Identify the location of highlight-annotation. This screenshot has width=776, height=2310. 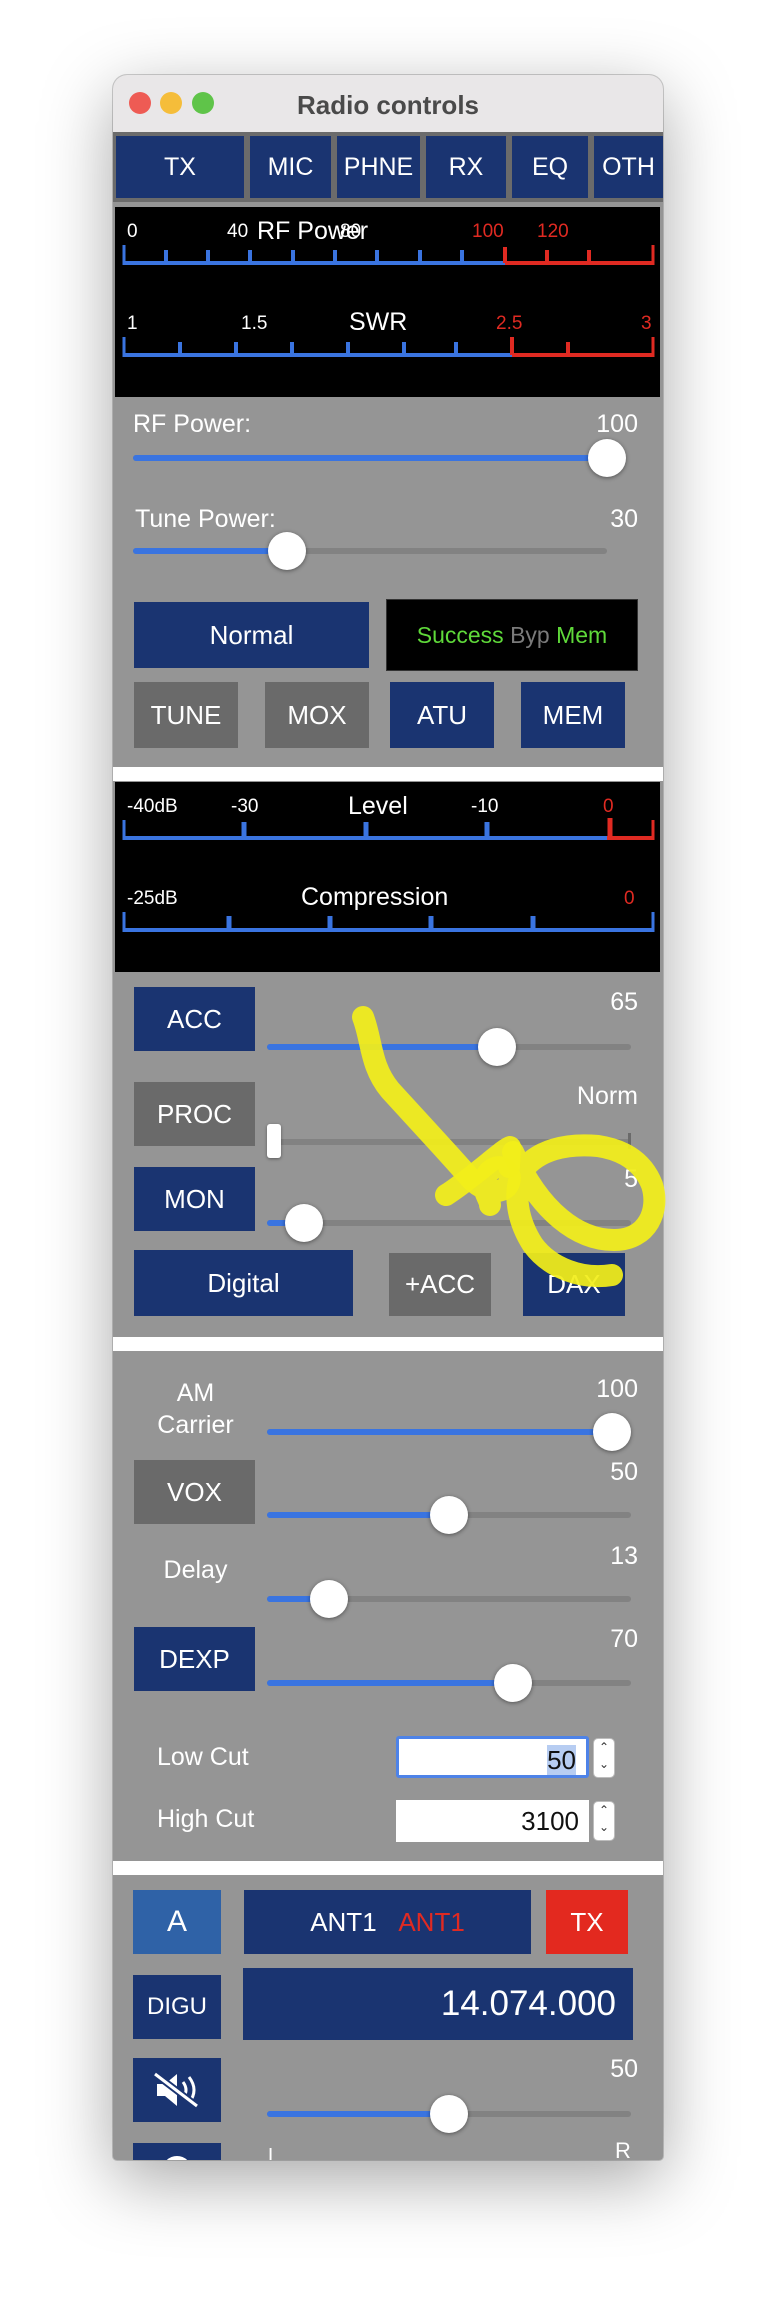
(509, 1147).